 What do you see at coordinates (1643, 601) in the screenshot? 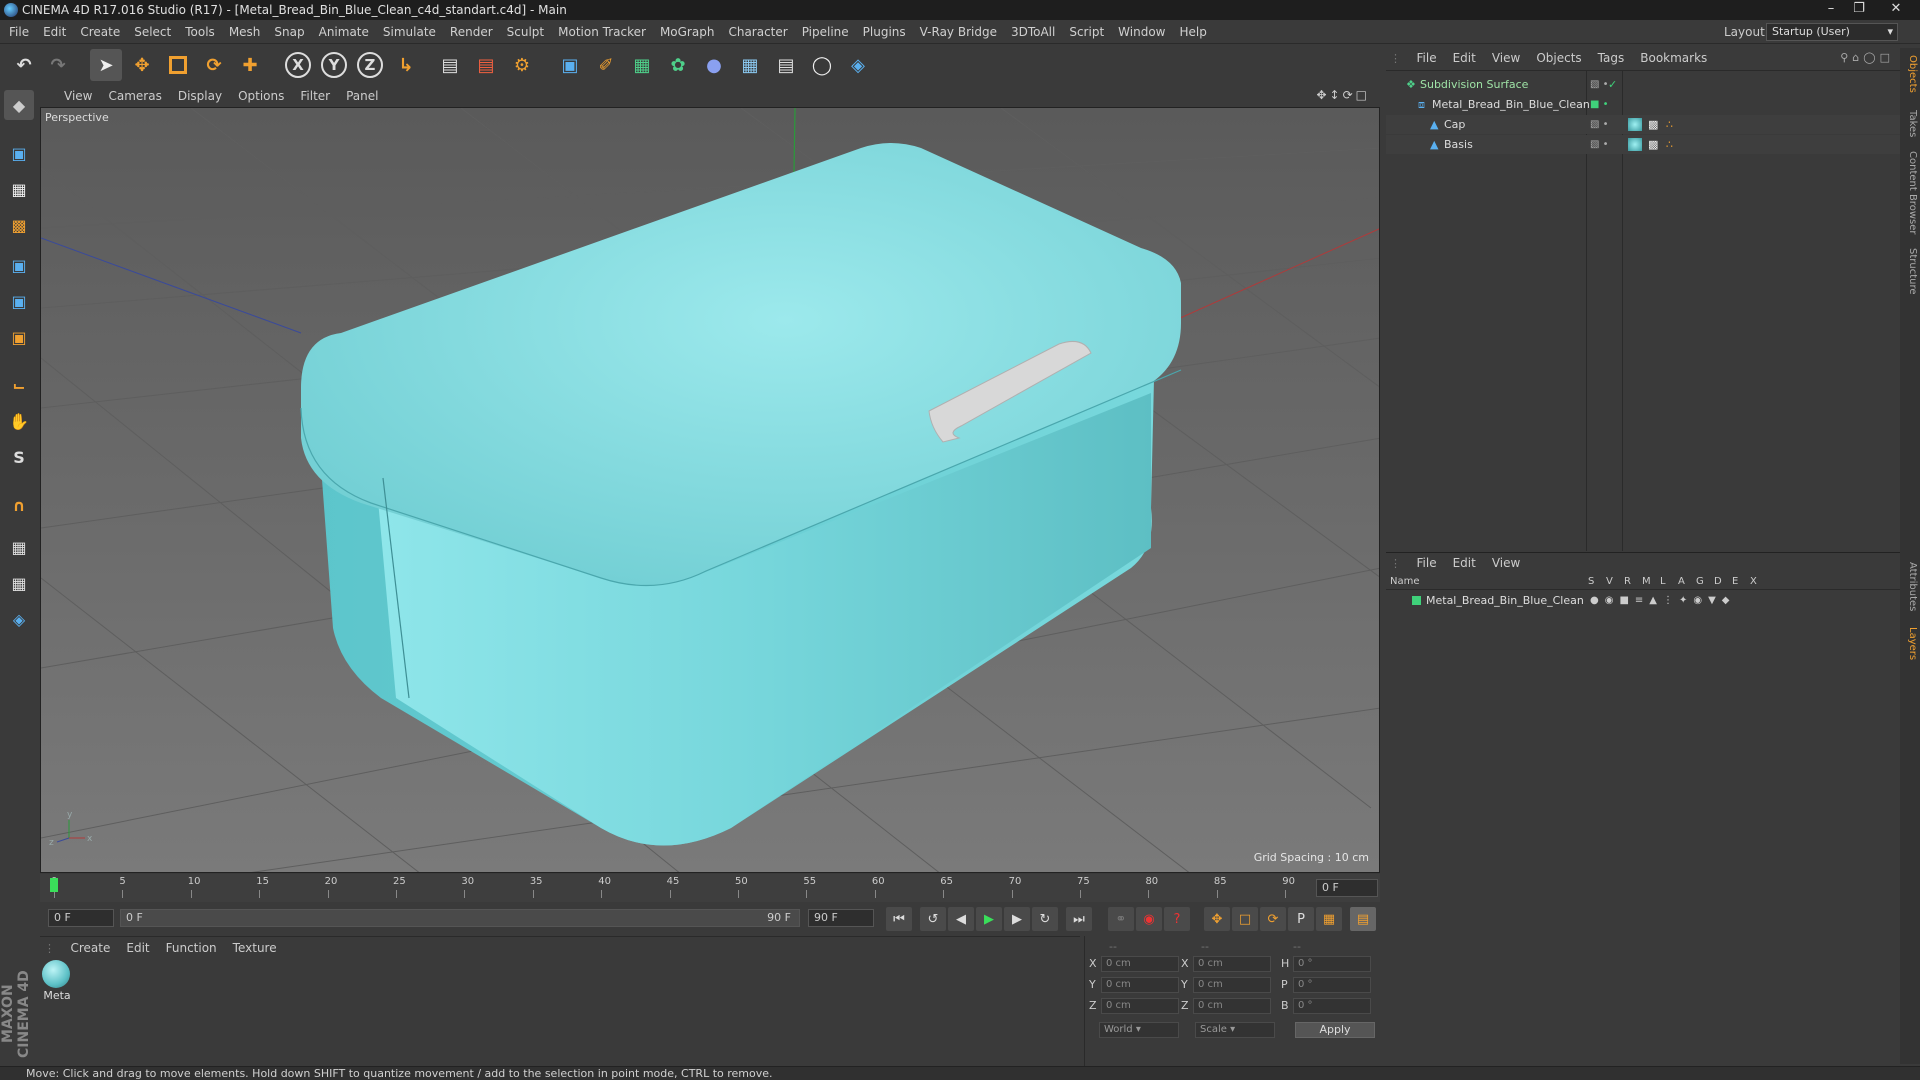
I see `layer-row: Metal_Bread_Bin_Blue_Clean ●◉■≡▲⋮✦◉▼◆` at bounding box center [1643, 601].